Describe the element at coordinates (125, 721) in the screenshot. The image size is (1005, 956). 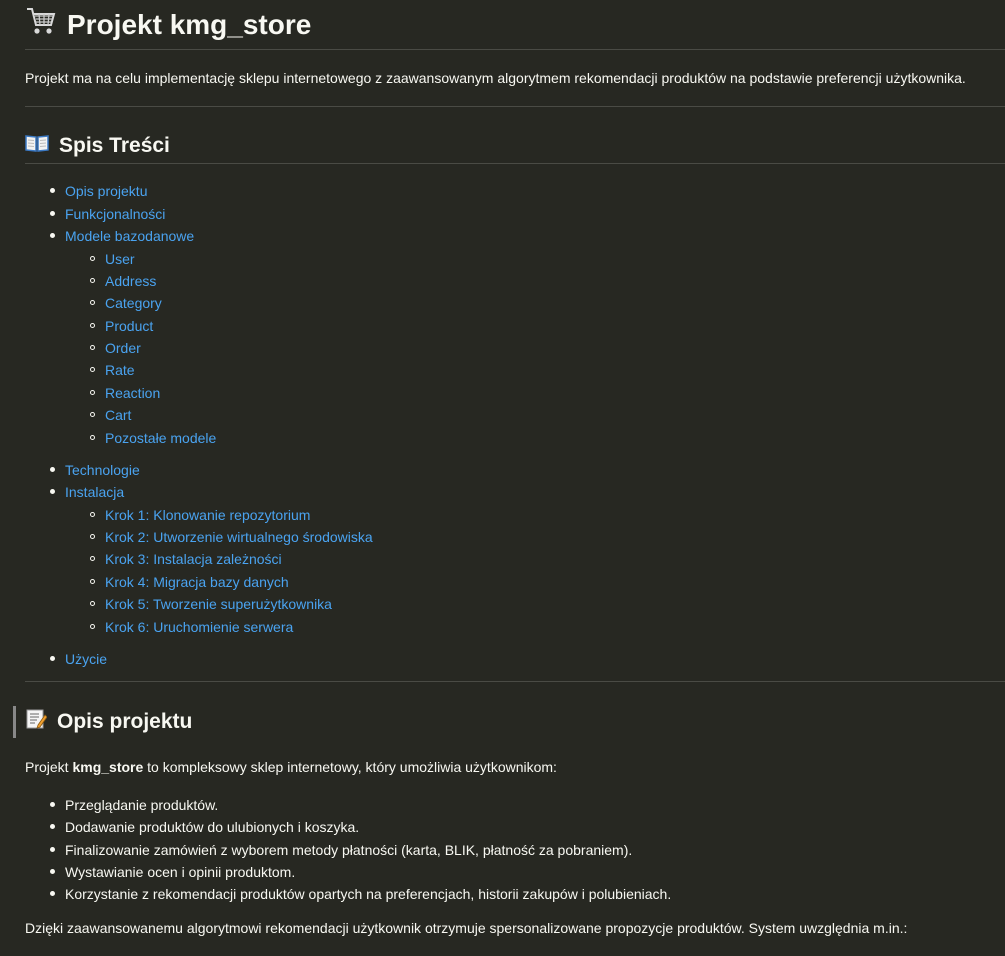
I see `opis-heading-text: Opis projektu` at that location.